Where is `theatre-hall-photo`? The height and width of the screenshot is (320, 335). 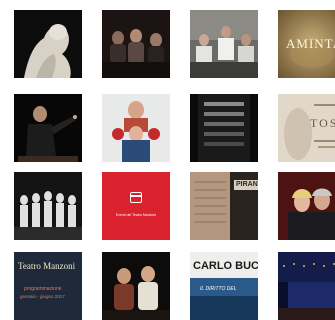 theatre-hall-photo is located at coordinates (306, 286).